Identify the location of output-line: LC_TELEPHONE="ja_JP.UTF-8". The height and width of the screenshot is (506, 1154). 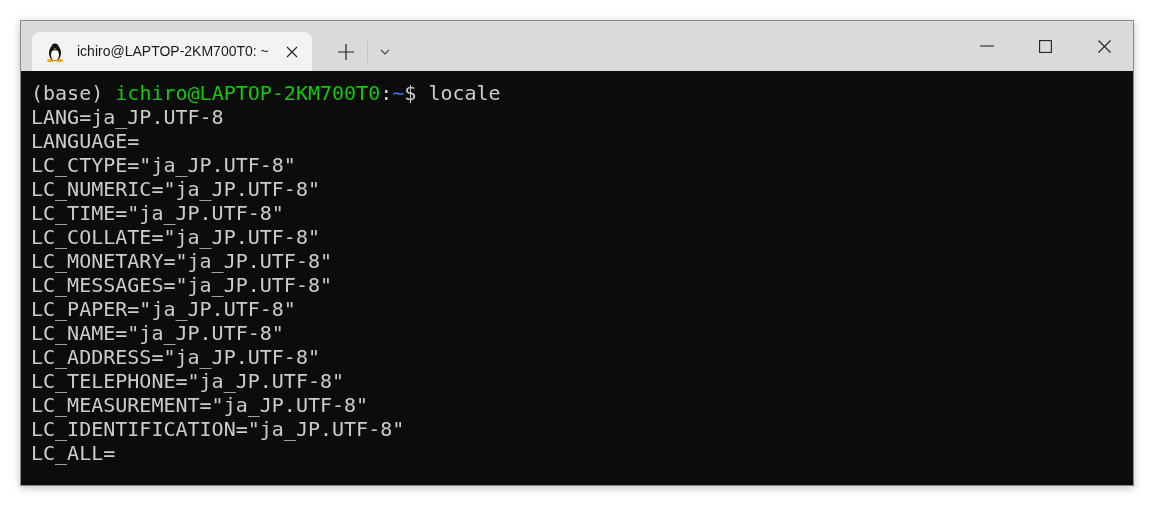
(188, 381).